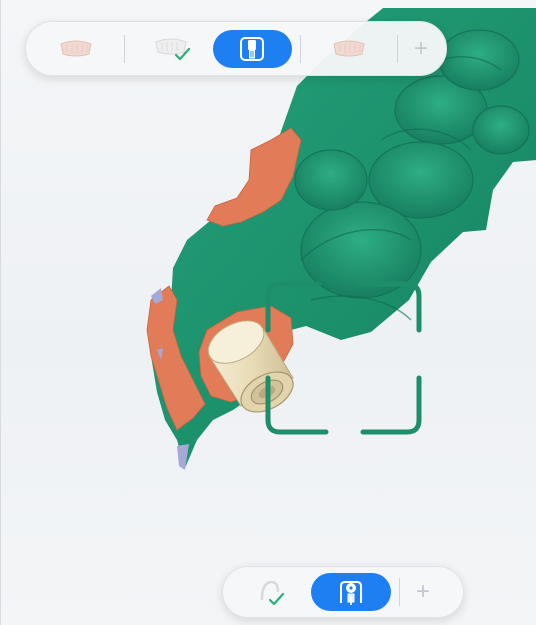 The image size is (536, 625). I want to click on add-step-button: +, so click(423, 592).